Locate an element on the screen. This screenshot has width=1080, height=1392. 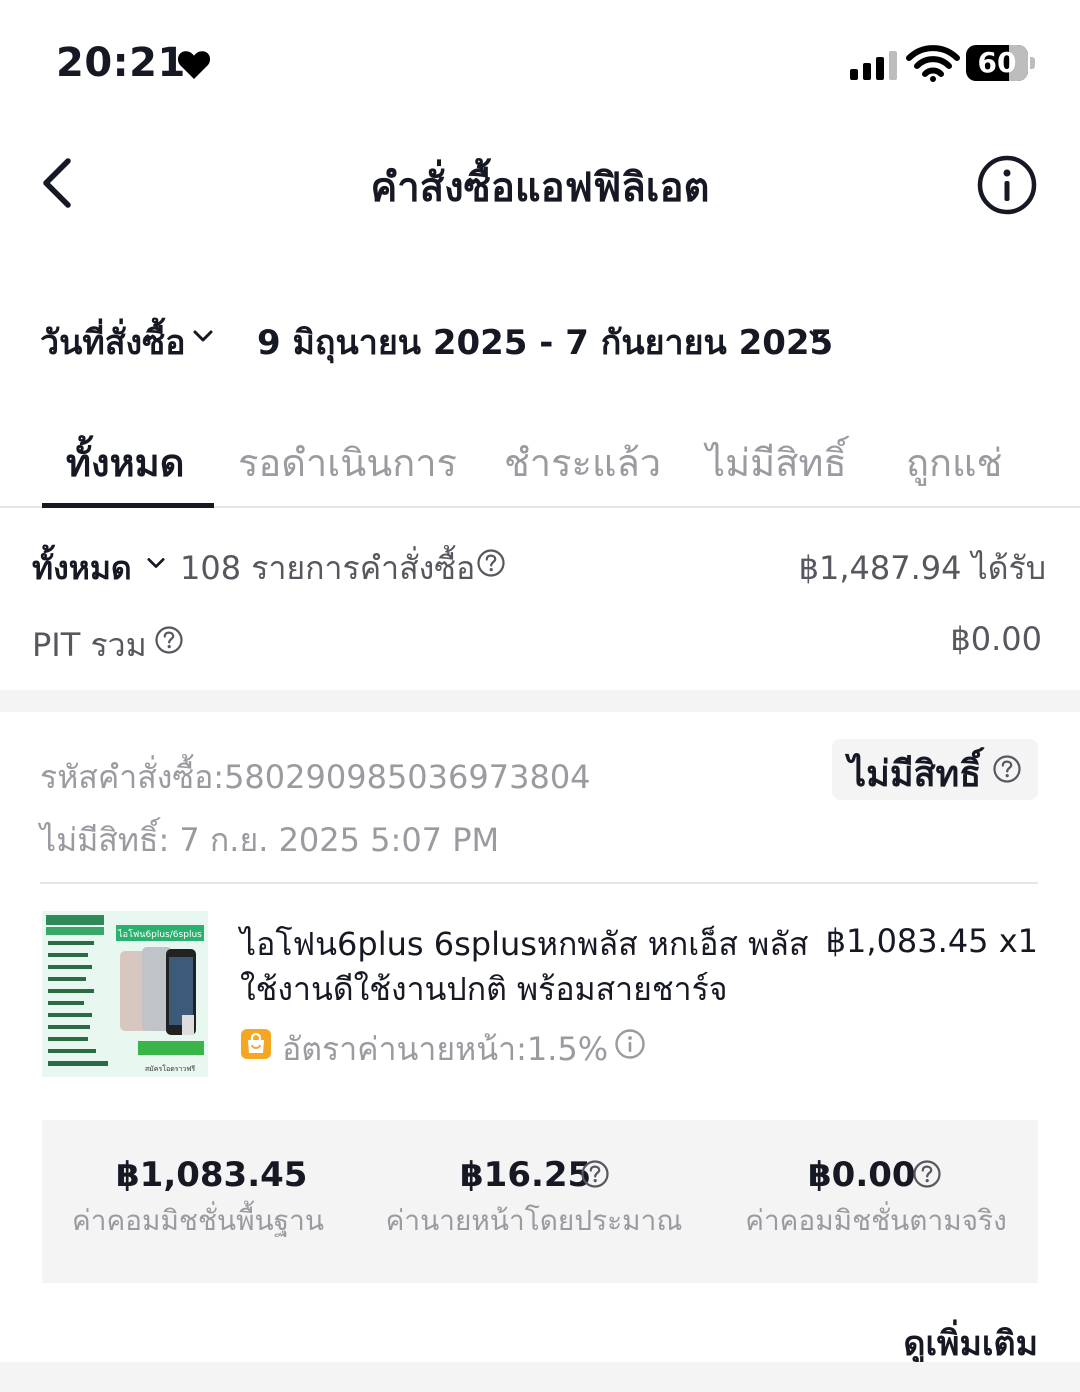
product-image: ไอโฟน6plus/6splus สมัครโอดราวฟรี is located at coordinates (125, 994).